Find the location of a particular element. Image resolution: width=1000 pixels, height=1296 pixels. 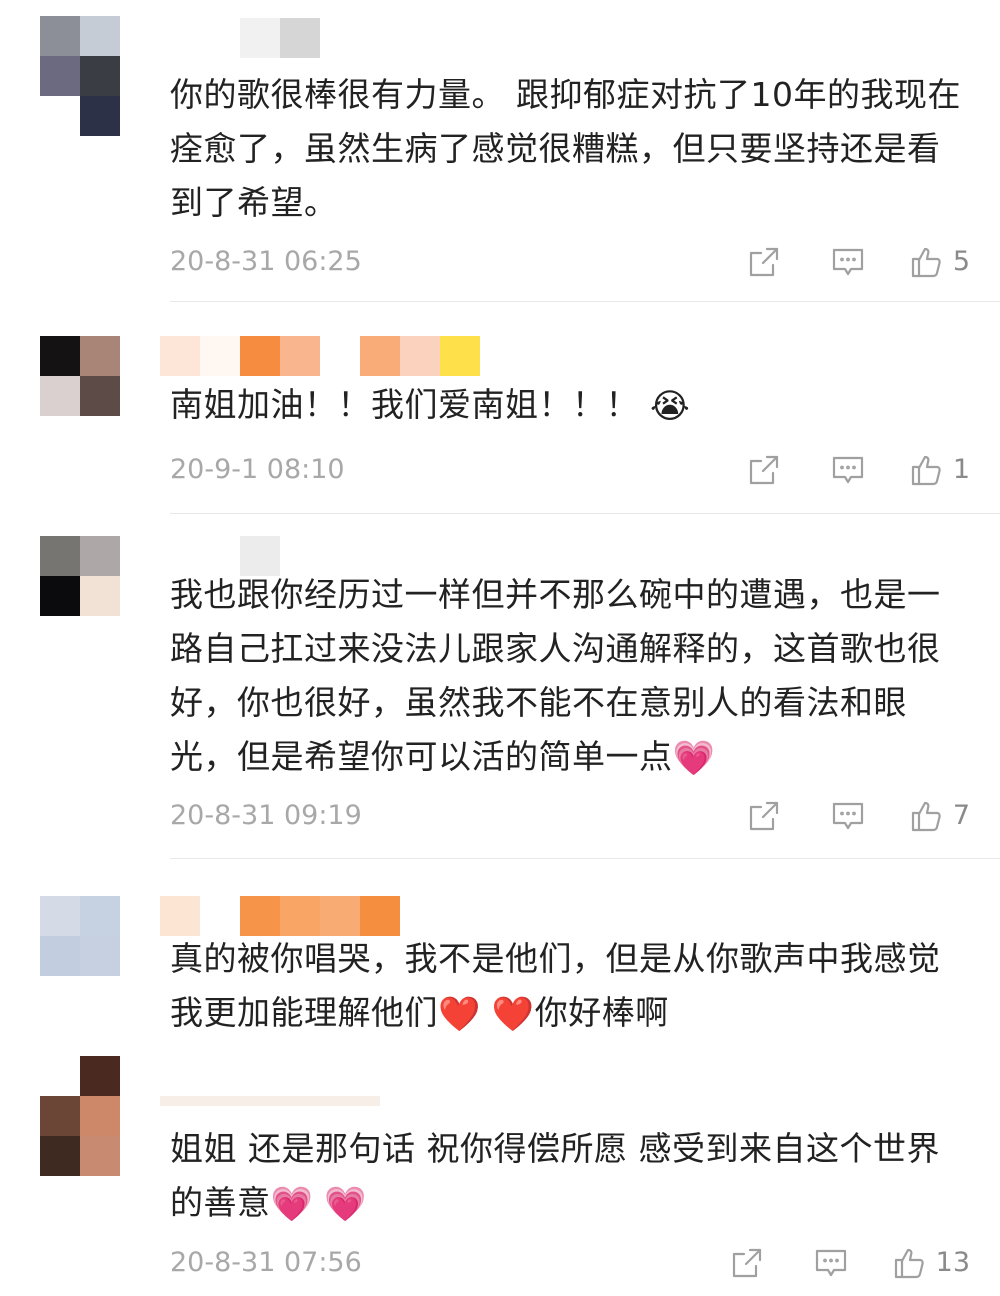

comment-actions: 7 is located at coordinates (858, 816).